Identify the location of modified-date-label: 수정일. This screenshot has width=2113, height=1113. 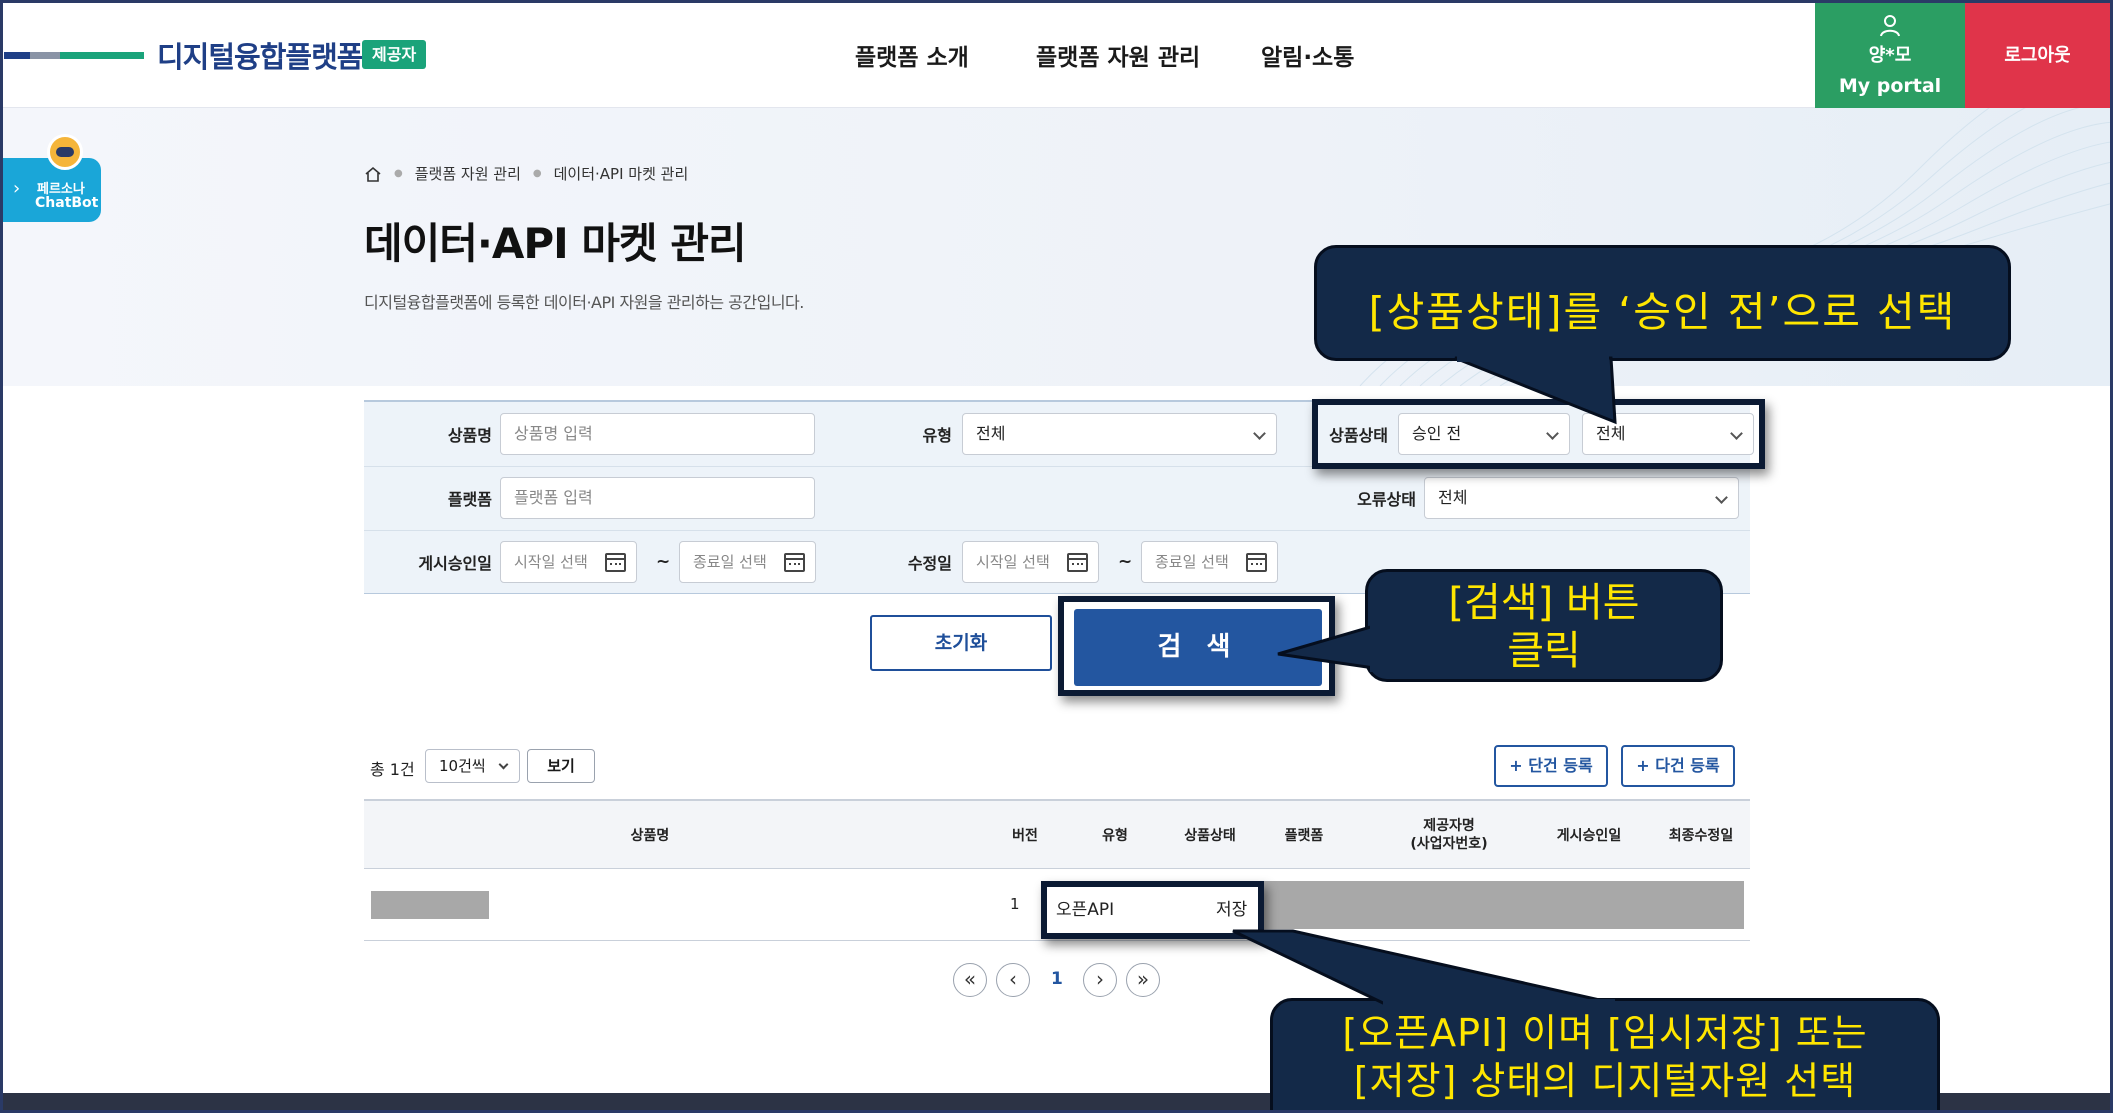
(929, 563).